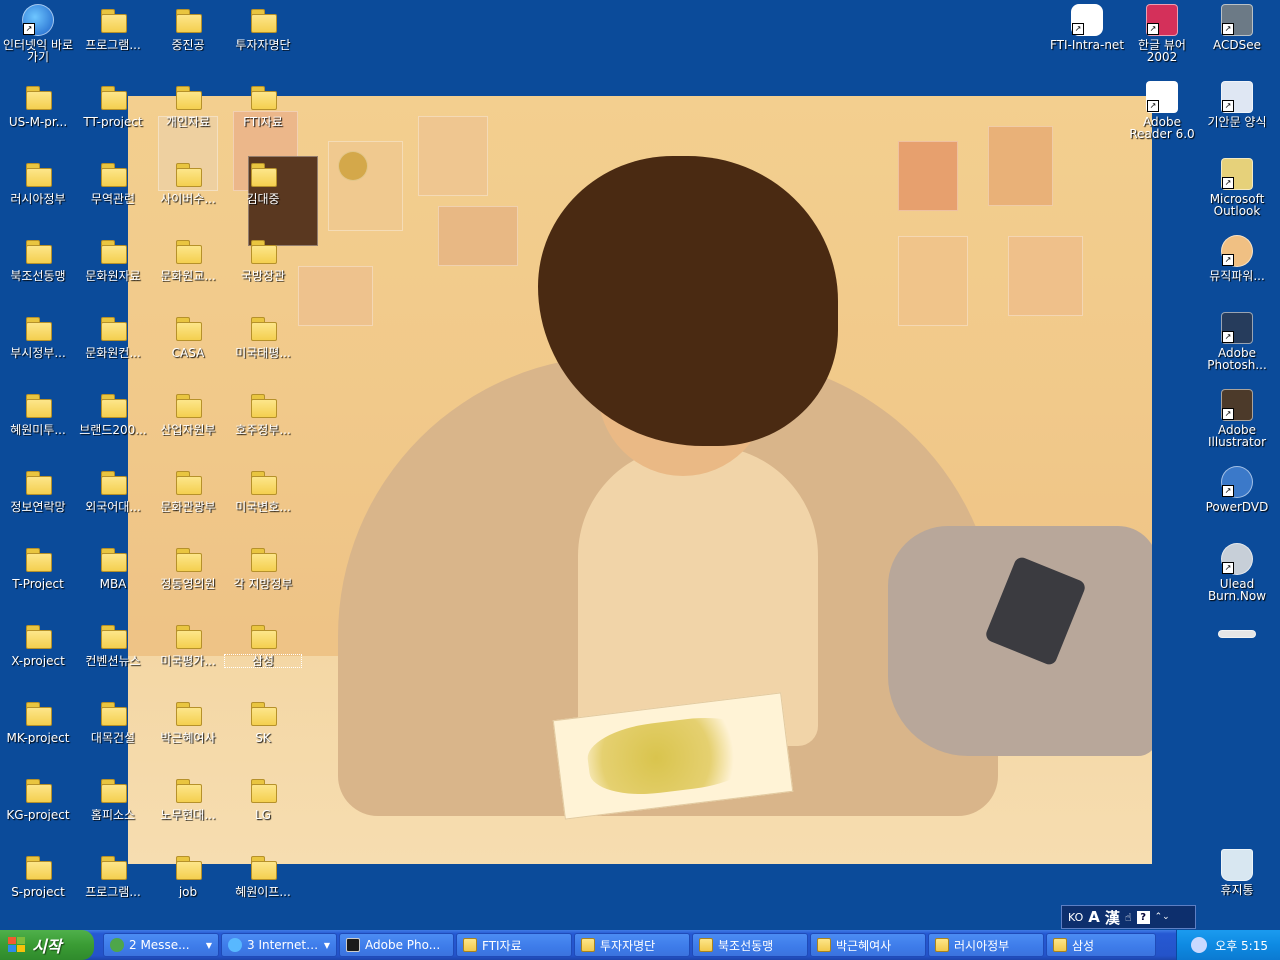  Describe the element at coordinates (1237, 654) in the screenshot. I see `desktop-shortcut` at that location.